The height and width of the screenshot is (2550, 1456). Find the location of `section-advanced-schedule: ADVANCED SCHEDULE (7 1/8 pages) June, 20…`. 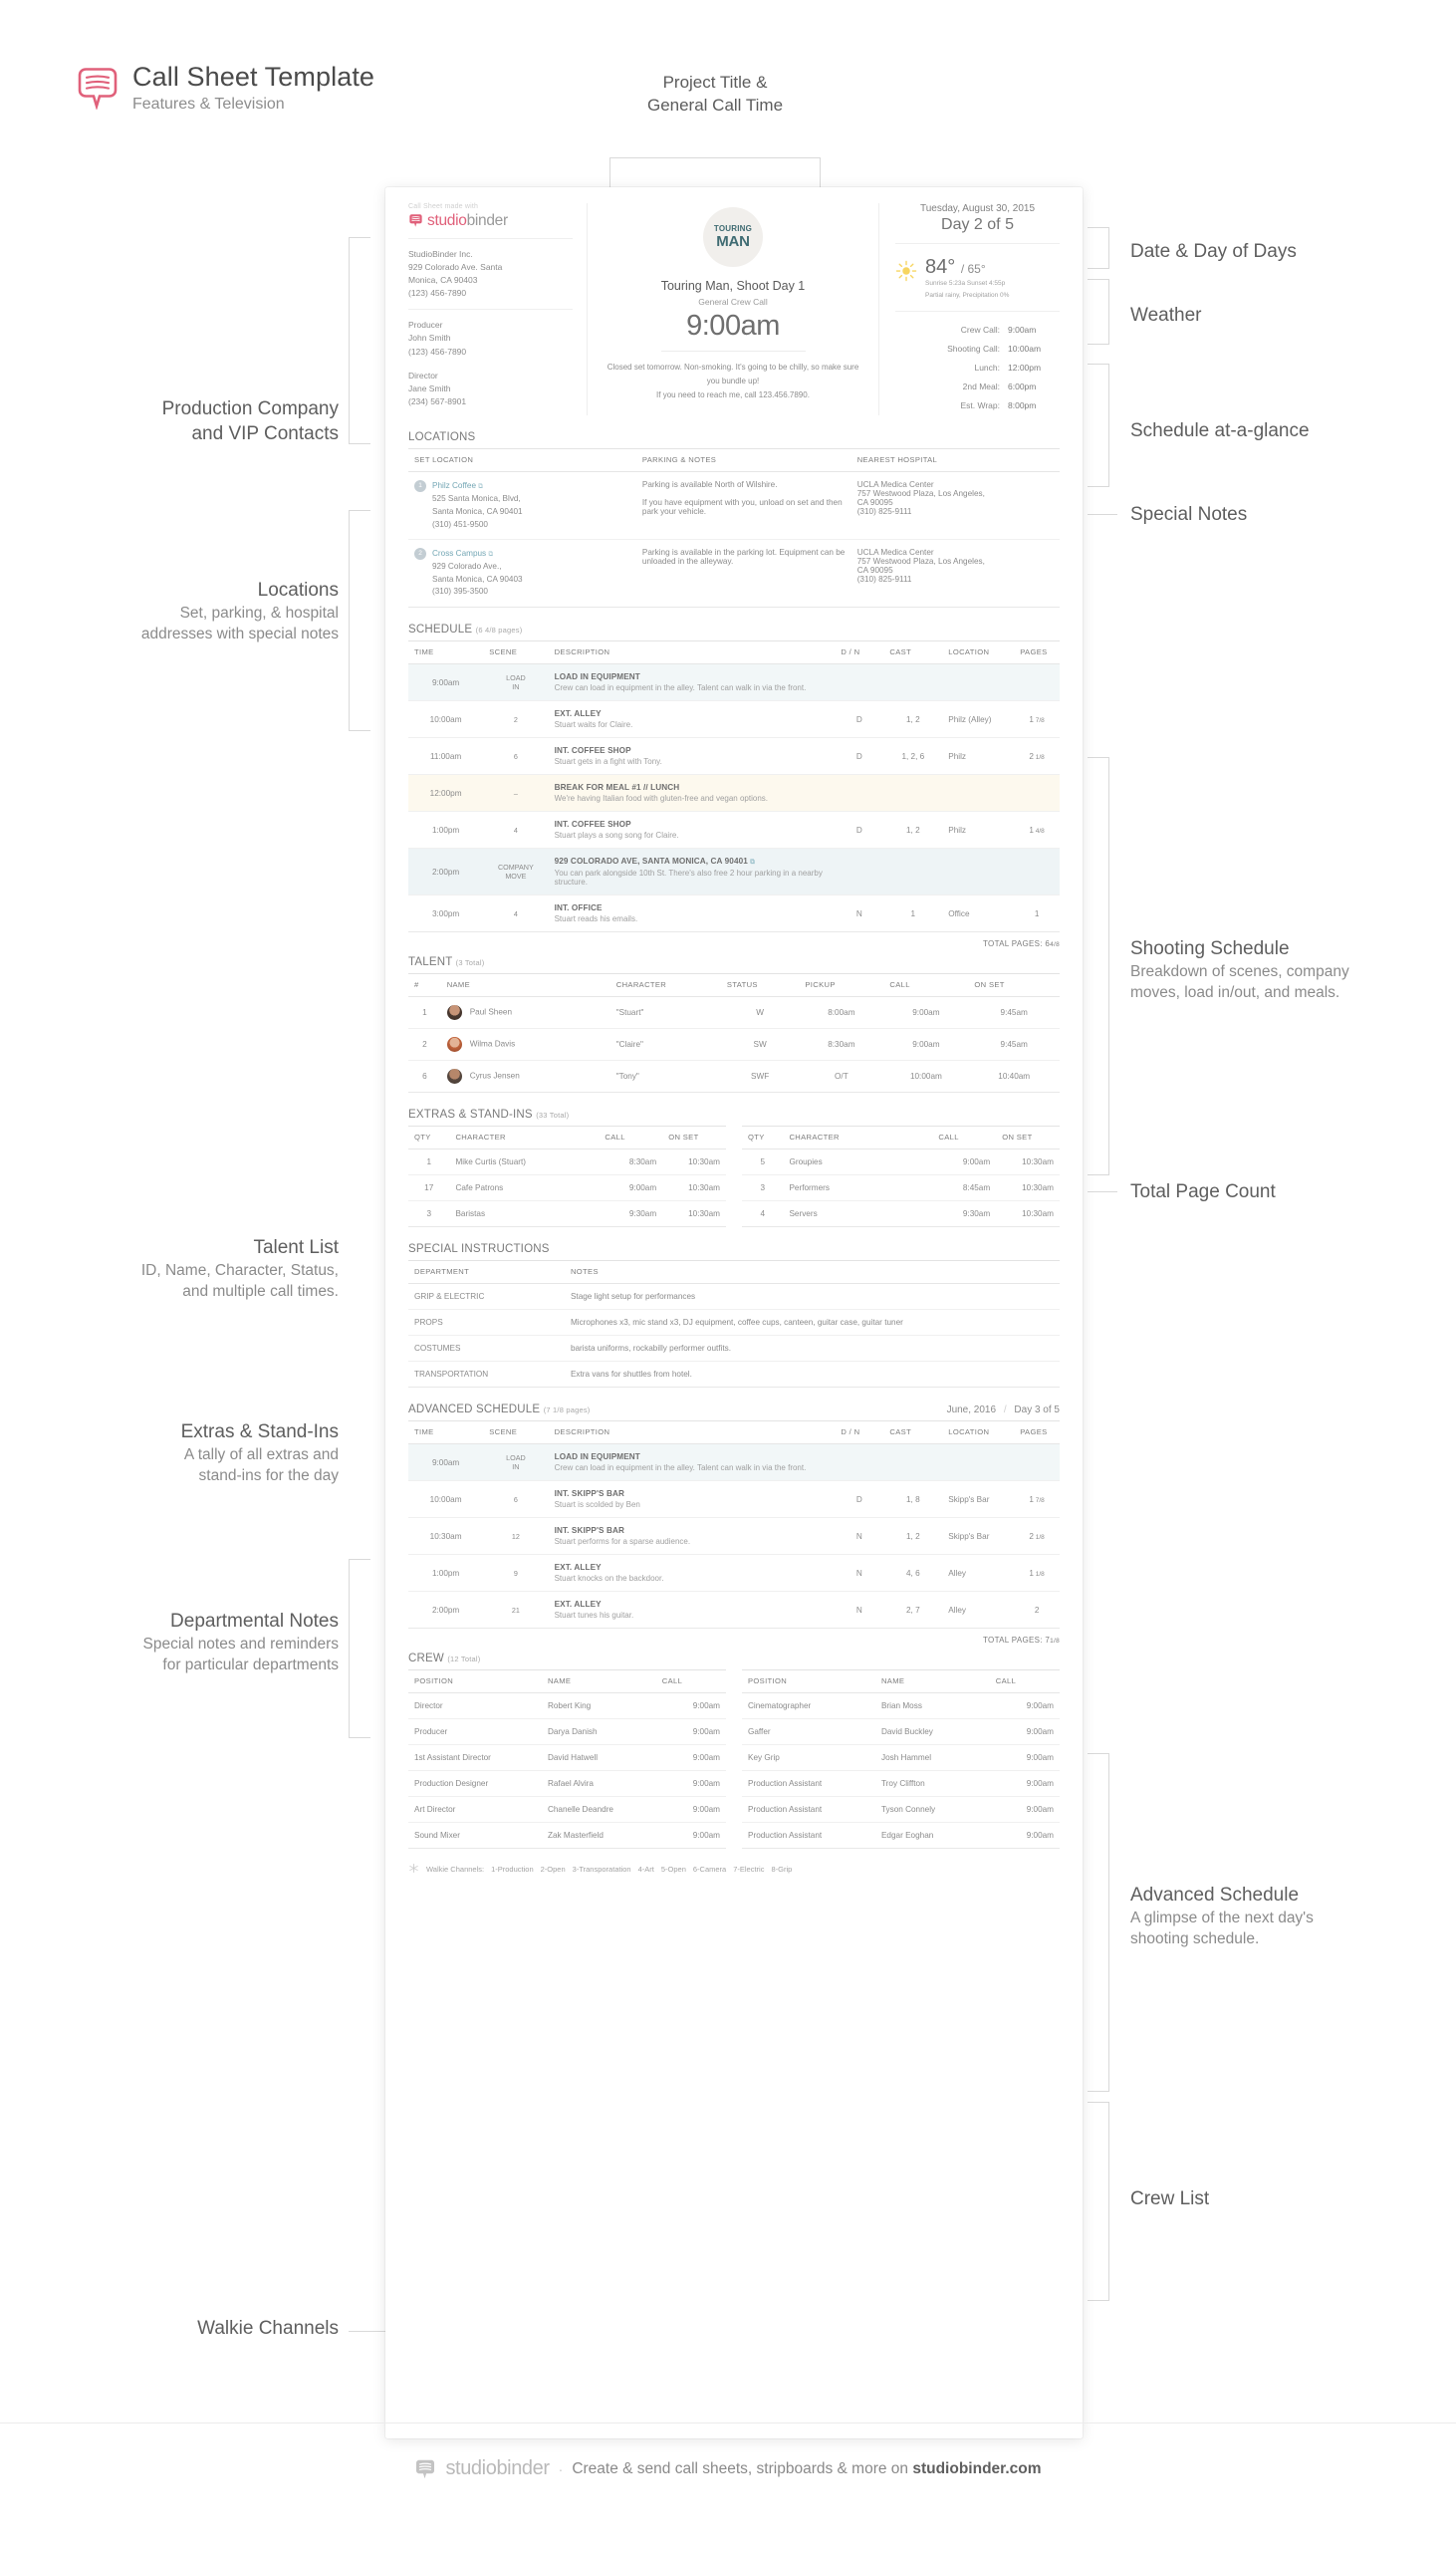

section-advanced-schedule: ADVANCED SCHEDULE (7 1/8 pages) June, 20… is located at coordinates (734, 1524).